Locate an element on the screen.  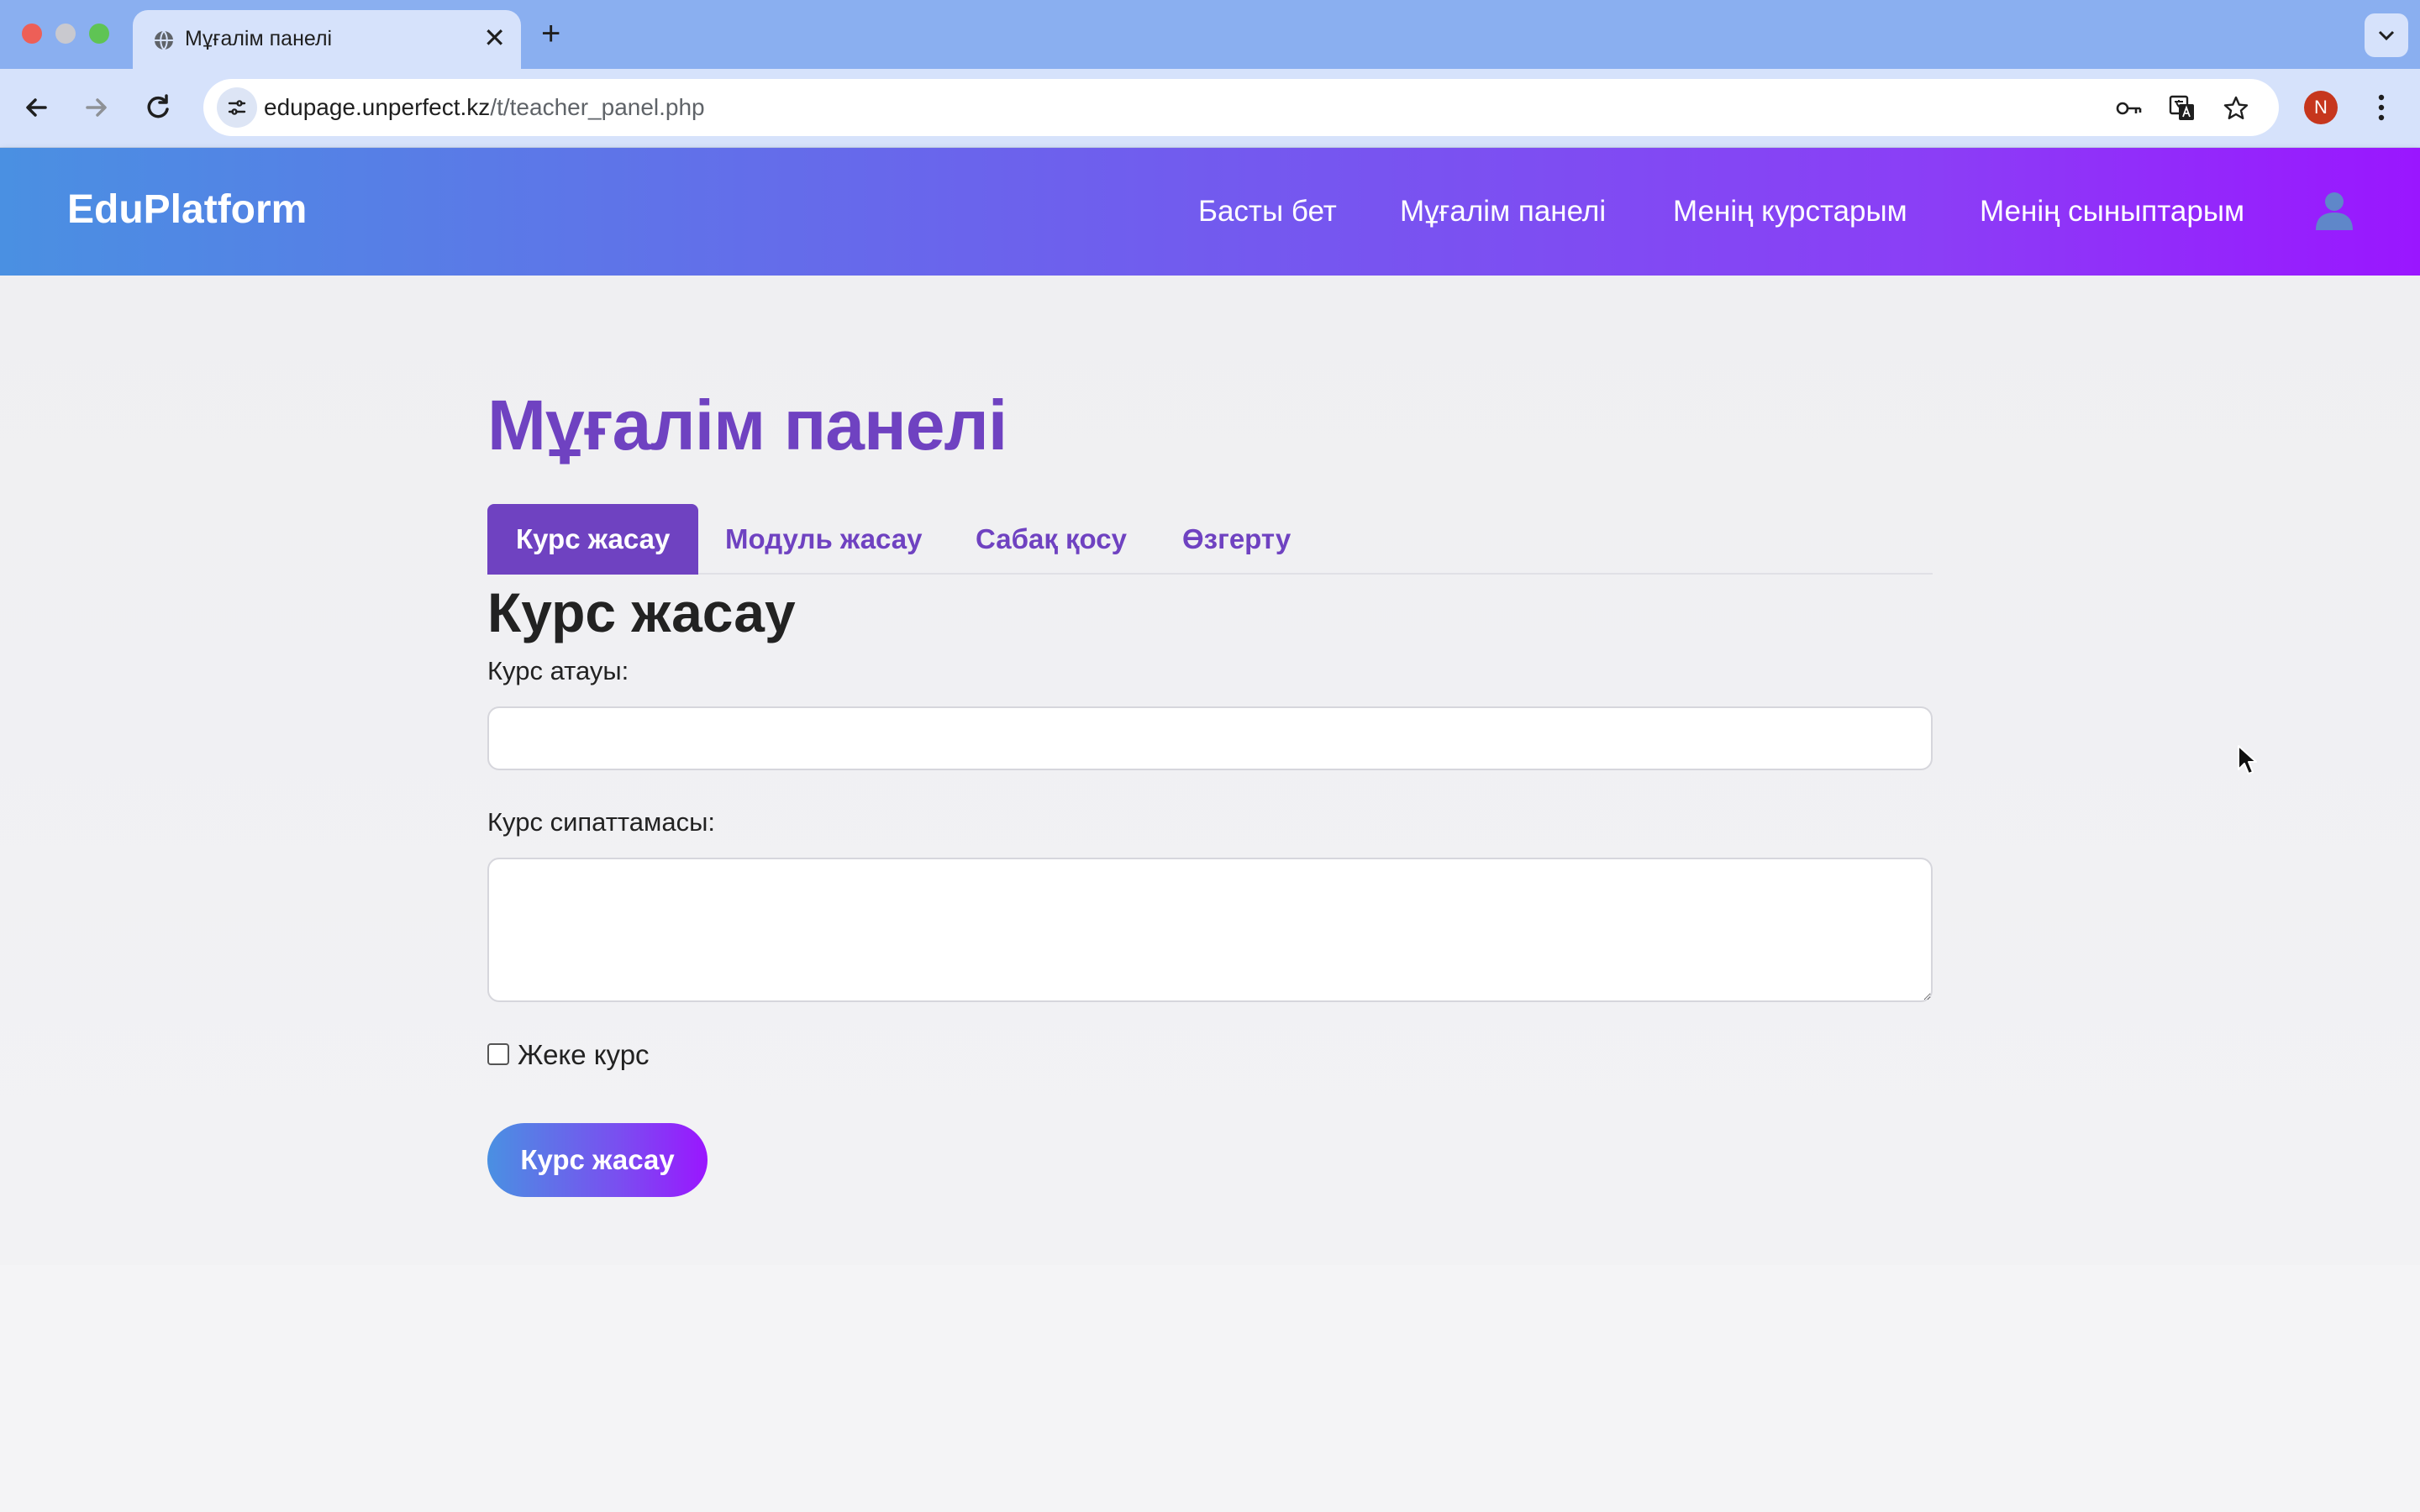
star-icon is located at coordinates (2236, 108).